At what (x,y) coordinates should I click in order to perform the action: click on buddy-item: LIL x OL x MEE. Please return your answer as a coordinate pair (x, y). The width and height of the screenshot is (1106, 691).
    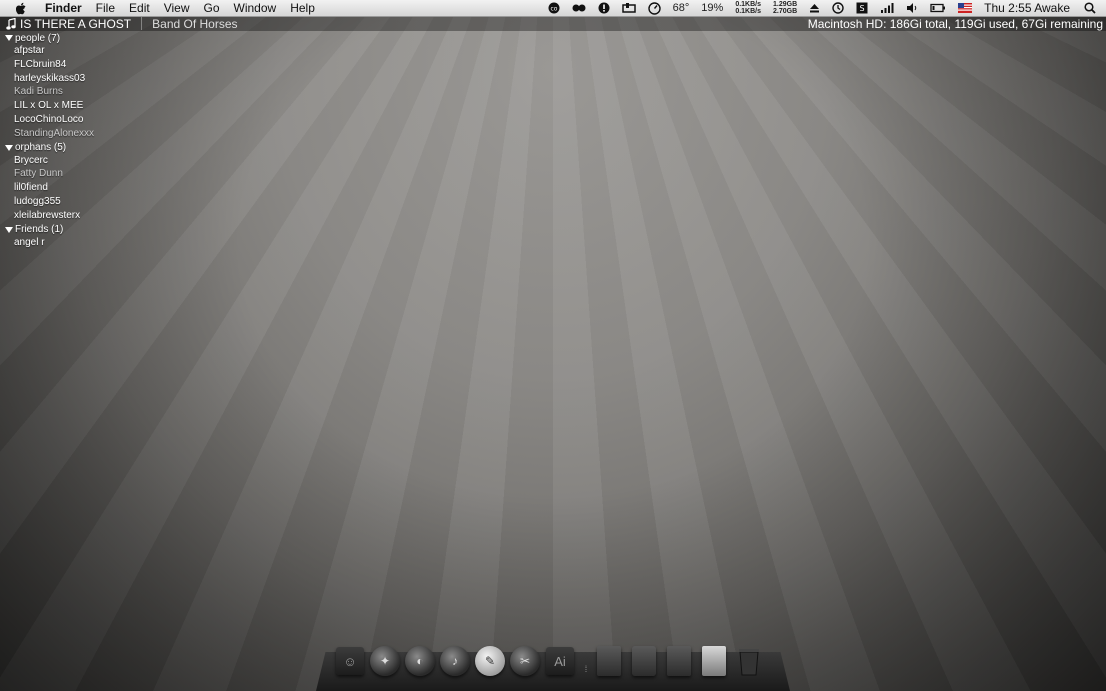
    Looking at the image, I should click on (47, 106).